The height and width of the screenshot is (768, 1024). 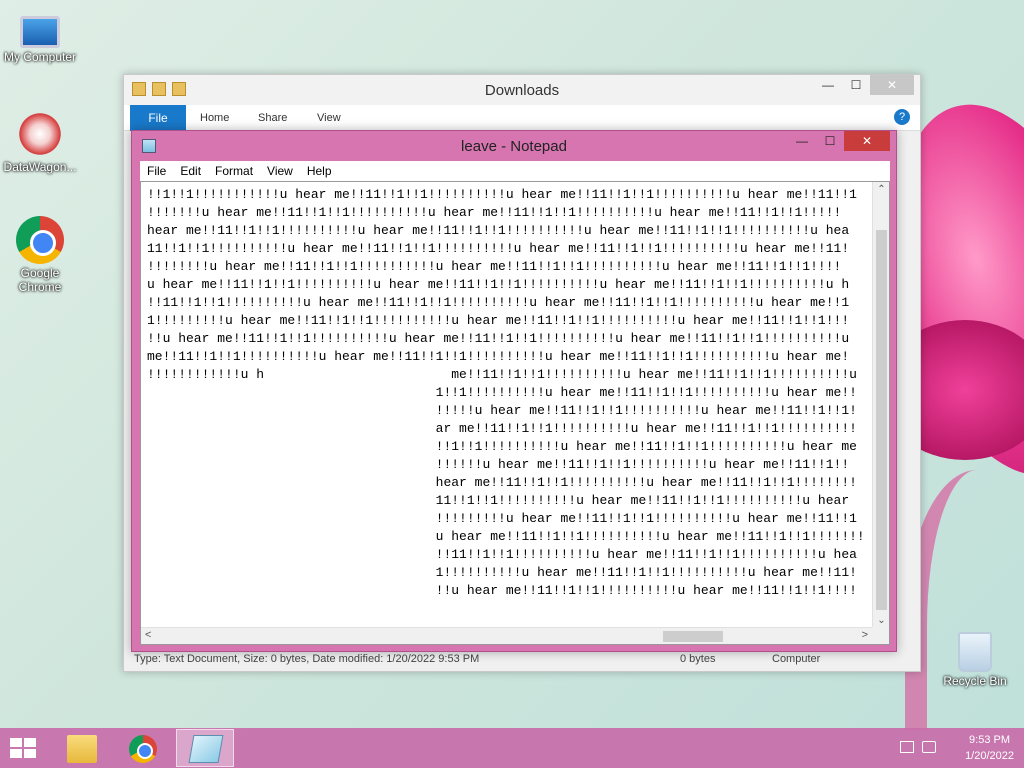 I want to click on ribbon-tab-share: Share, so click(x=272, y=118).